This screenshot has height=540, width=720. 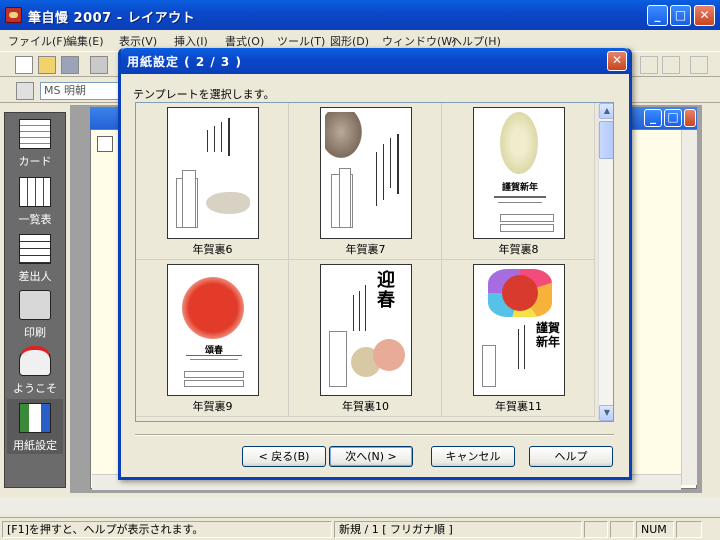 What do you see at coordinates (617, 61) in the screenshot?
I see `dialog-close-button: ✕` at bounding box center [617, 61].